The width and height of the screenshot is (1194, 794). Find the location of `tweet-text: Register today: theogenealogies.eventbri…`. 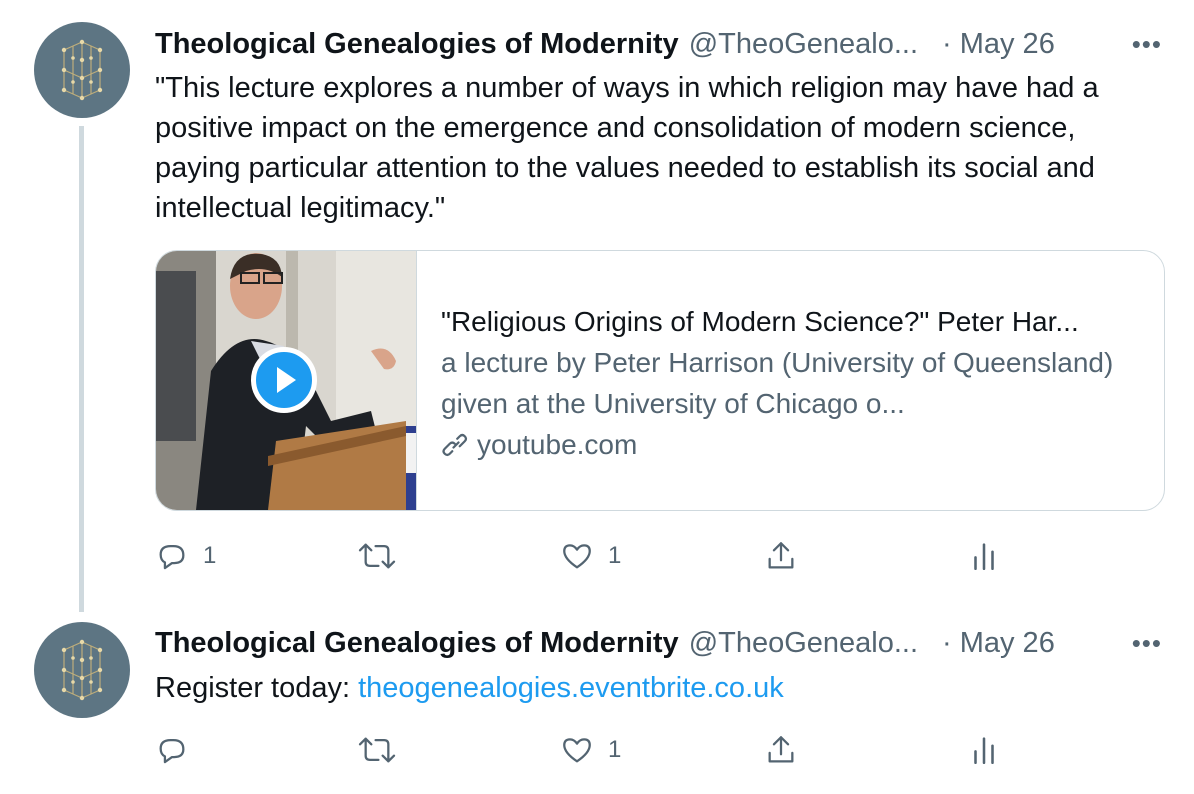

tweet-text: Register today: theogenealogies.eventbri… is located at coordinates (660, 688).